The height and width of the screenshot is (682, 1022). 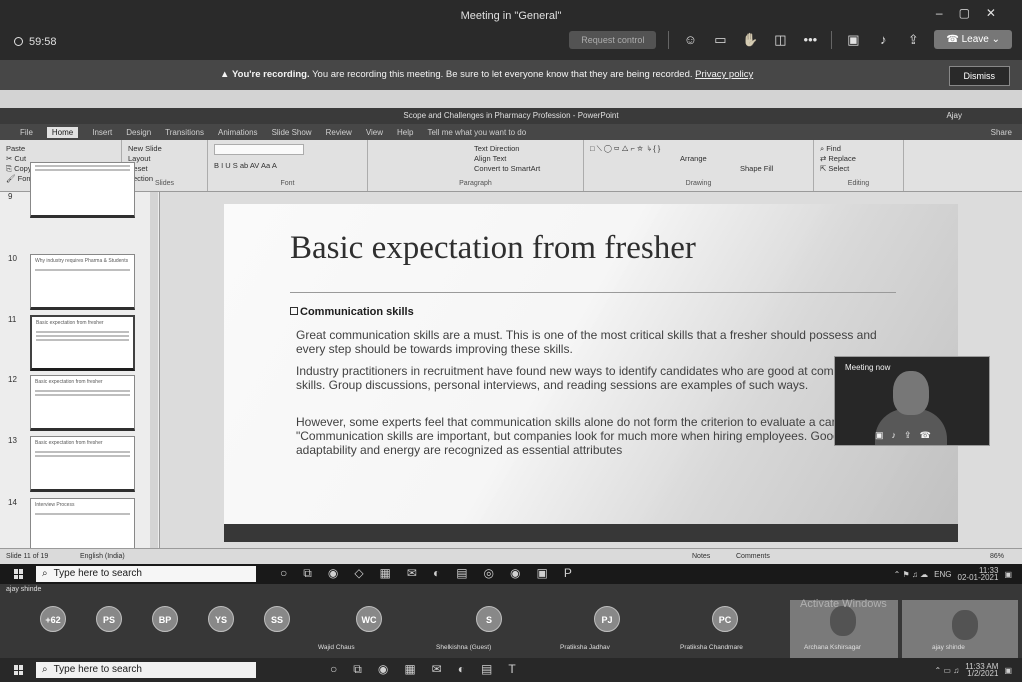 What do you see at coordinates (475, 169) in the screenshot?
I see `convert-smartart-button: Convert to SmartArt` at bounding box center [475, 169].